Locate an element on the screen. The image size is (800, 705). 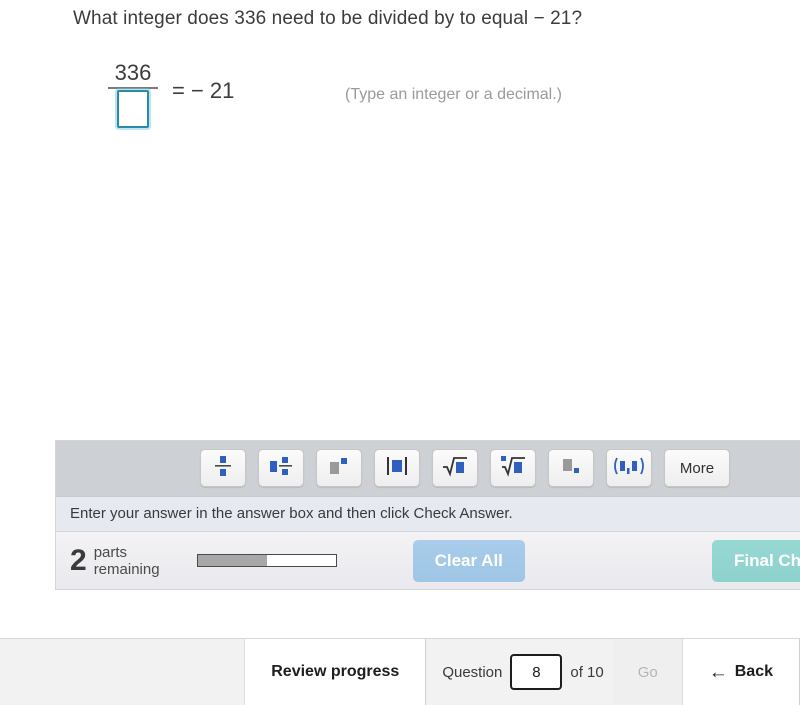
go-button: Go is located at coordinates (647, 672).